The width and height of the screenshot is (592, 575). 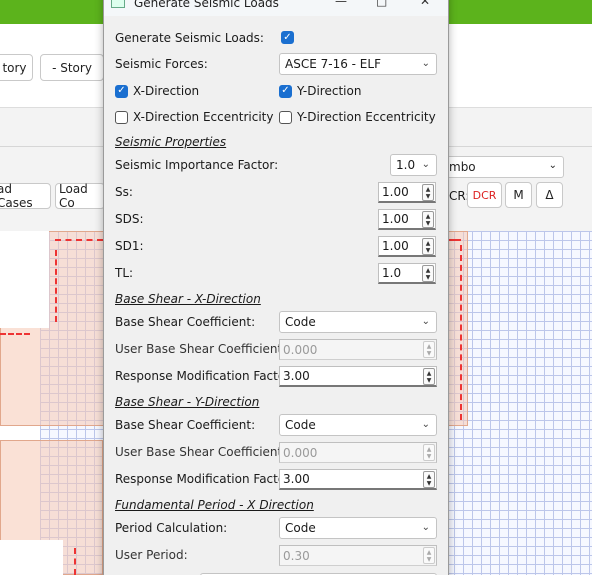 What do you see at coordinates (300, 425) in the screenshot?
I see `base-shear-y-coef-value: Code` at bounding box center [300, 425].